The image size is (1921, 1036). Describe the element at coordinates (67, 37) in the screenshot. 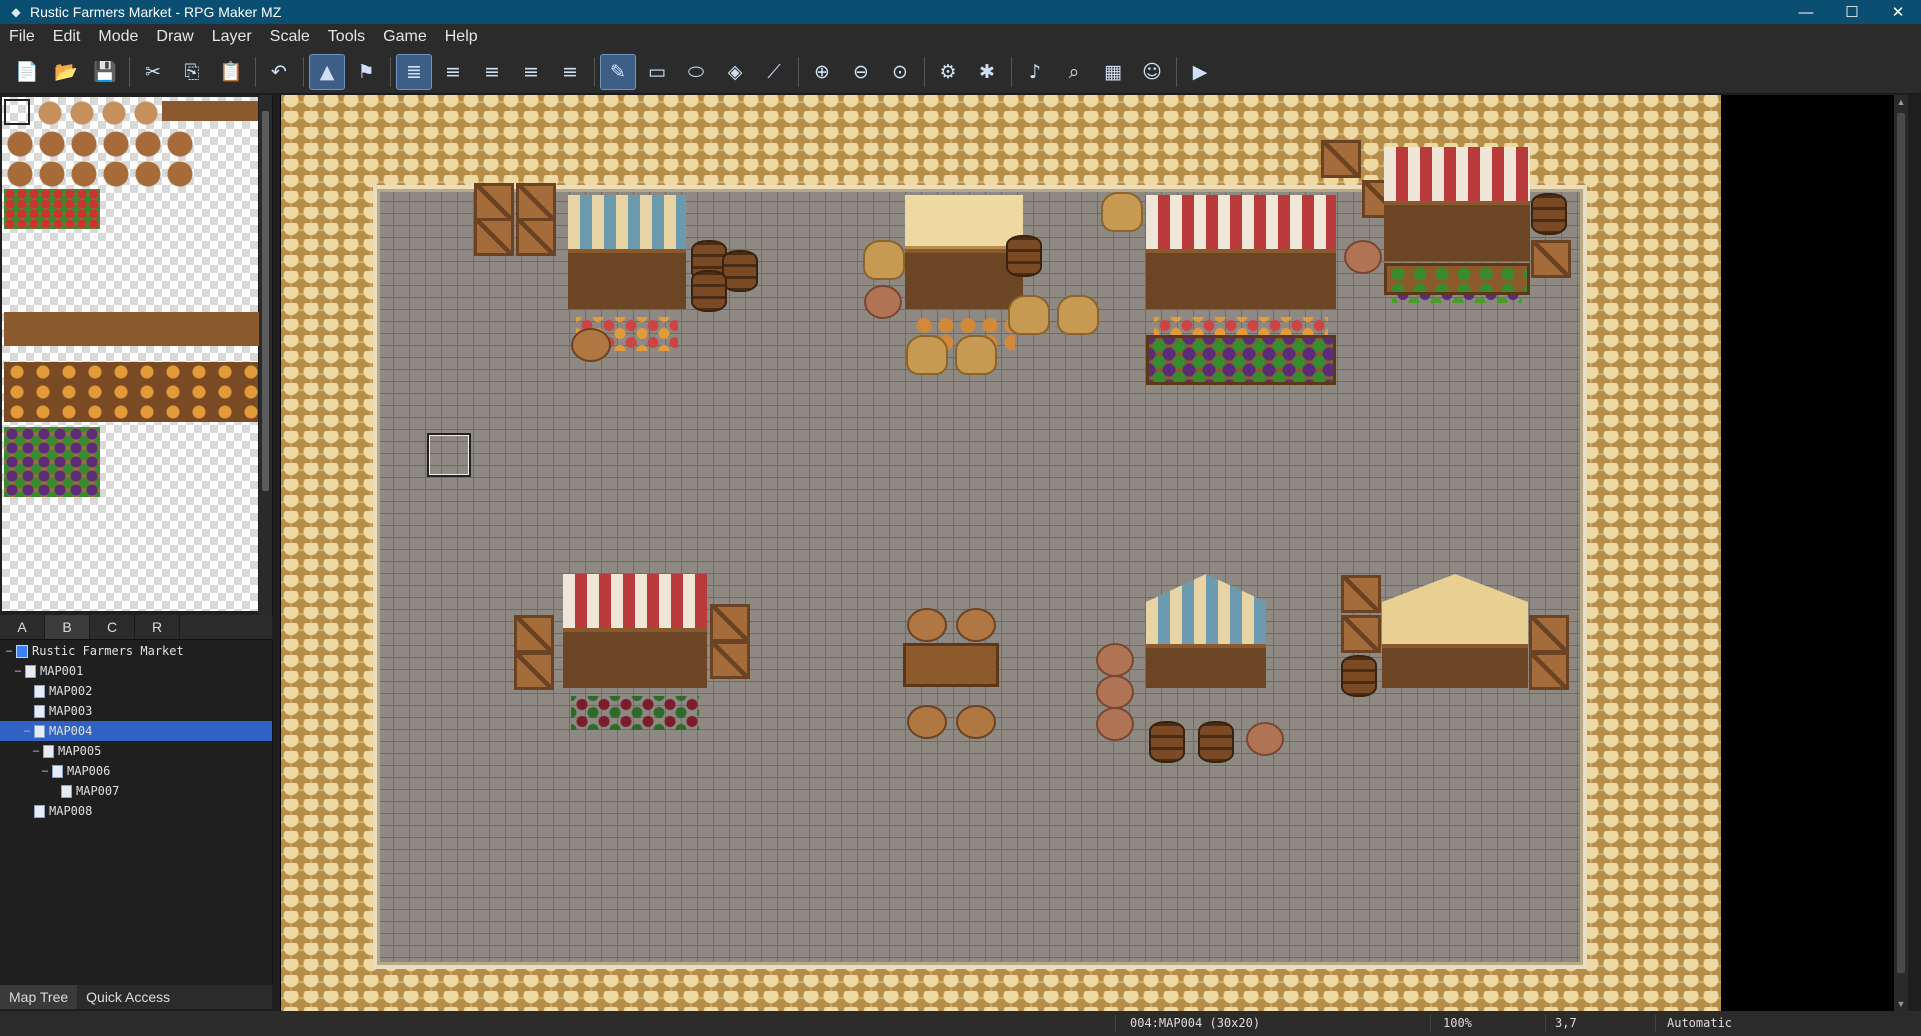

I see `menu-edit: Edit` at that location.